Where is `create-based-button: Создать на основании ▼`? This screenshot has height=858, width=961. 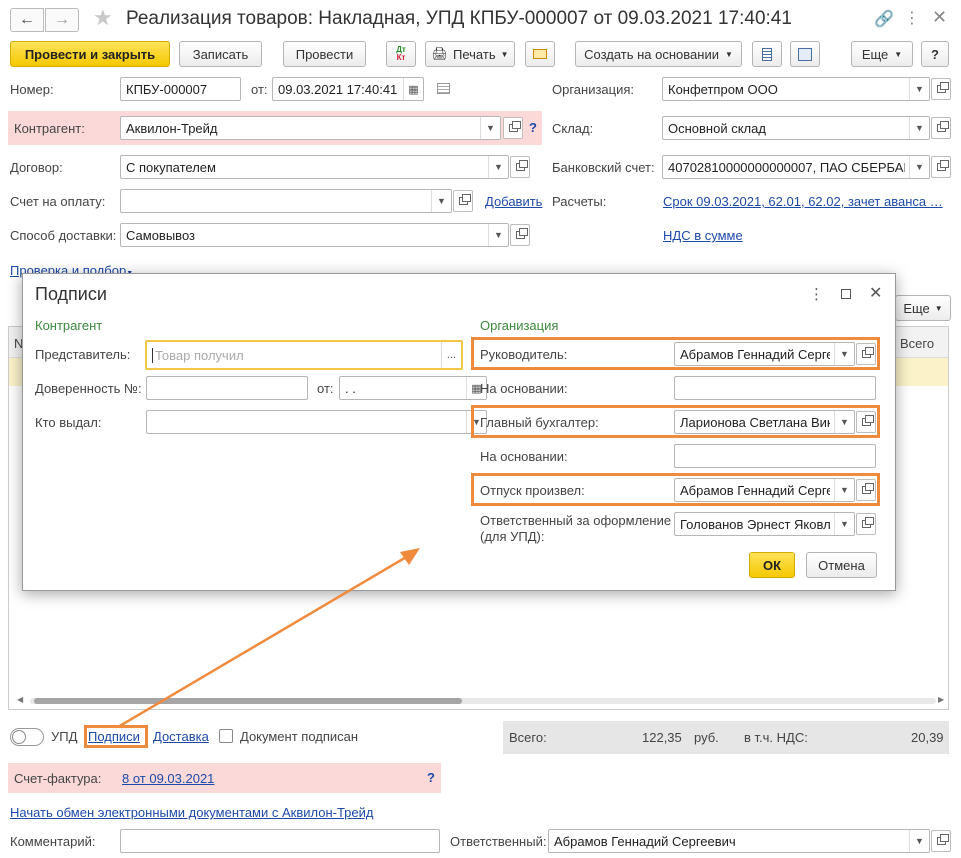 create-based-button: Создать на основании ▼ is located at coordinates (658, 54).